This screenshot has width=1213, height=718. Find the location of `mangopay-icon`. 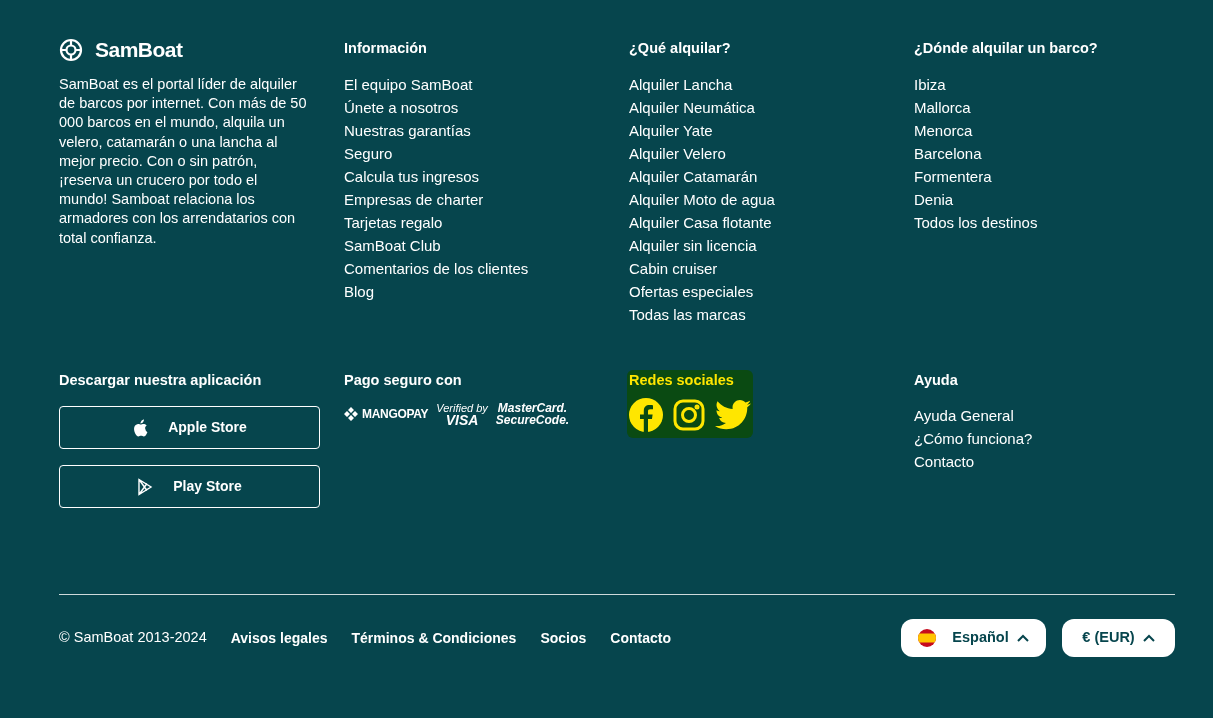

mangopay-icon is located at coordinates (351, 414).